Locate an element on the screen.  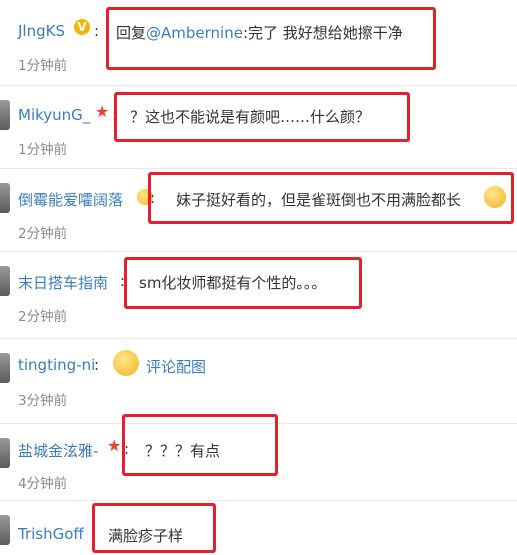
comment-username: 倒霉能爱嚯阔落 is located at coordinates (70, 199).